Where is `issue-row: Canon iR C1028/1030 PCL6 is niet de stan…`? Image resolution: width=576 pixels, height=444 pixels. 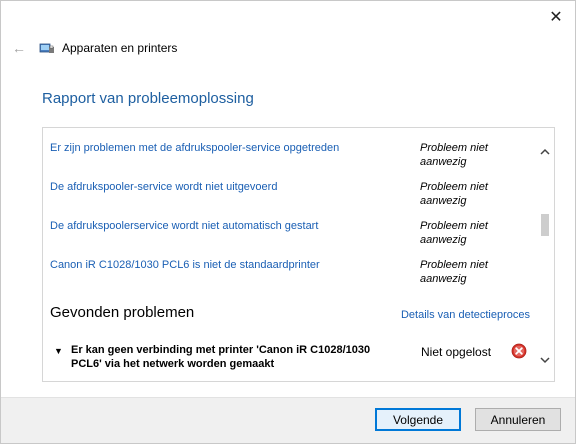
issue-row: Canon iR C1028/1030 PCL6 is niet de stan… is located at coordinates (293, 276).